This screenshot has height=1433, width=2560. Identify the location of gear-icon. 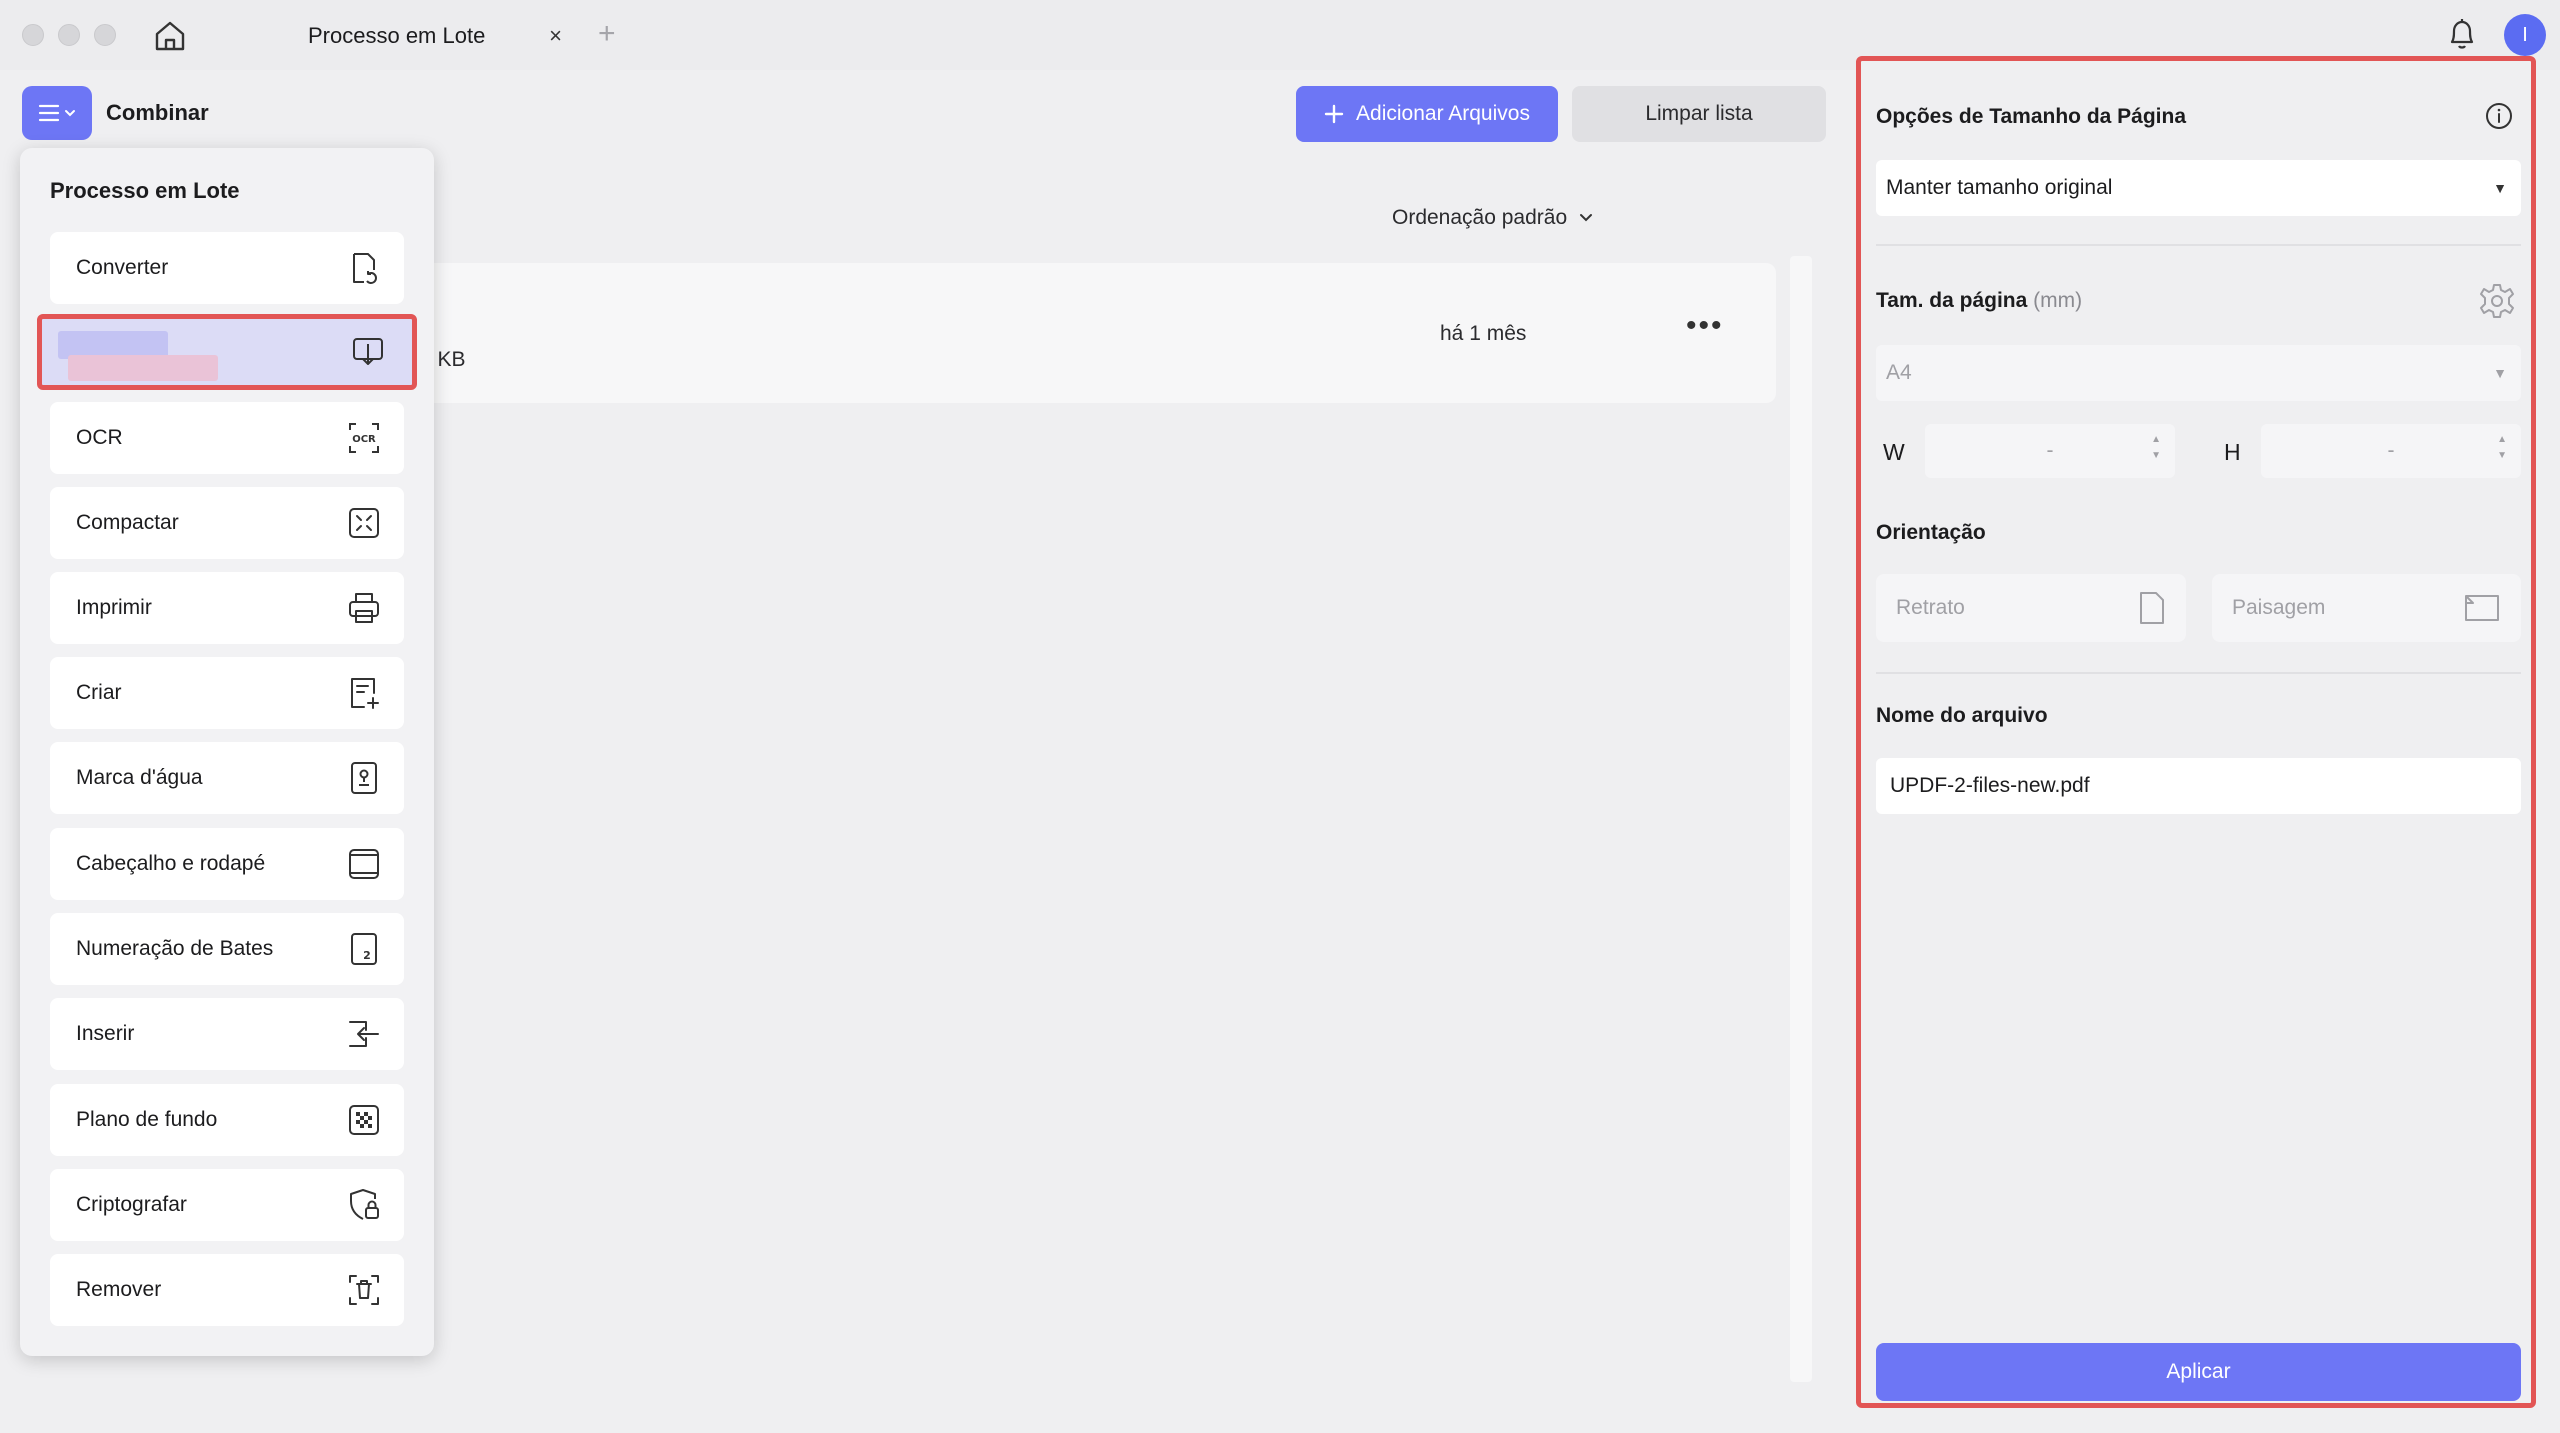
(2497, 301).